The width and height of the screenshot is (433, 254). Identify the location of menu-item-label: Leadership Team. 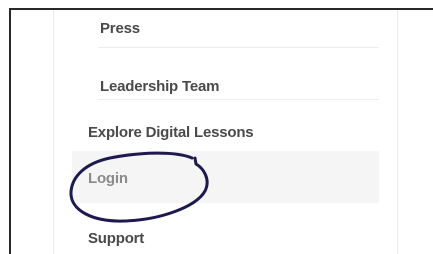
(160, 86).